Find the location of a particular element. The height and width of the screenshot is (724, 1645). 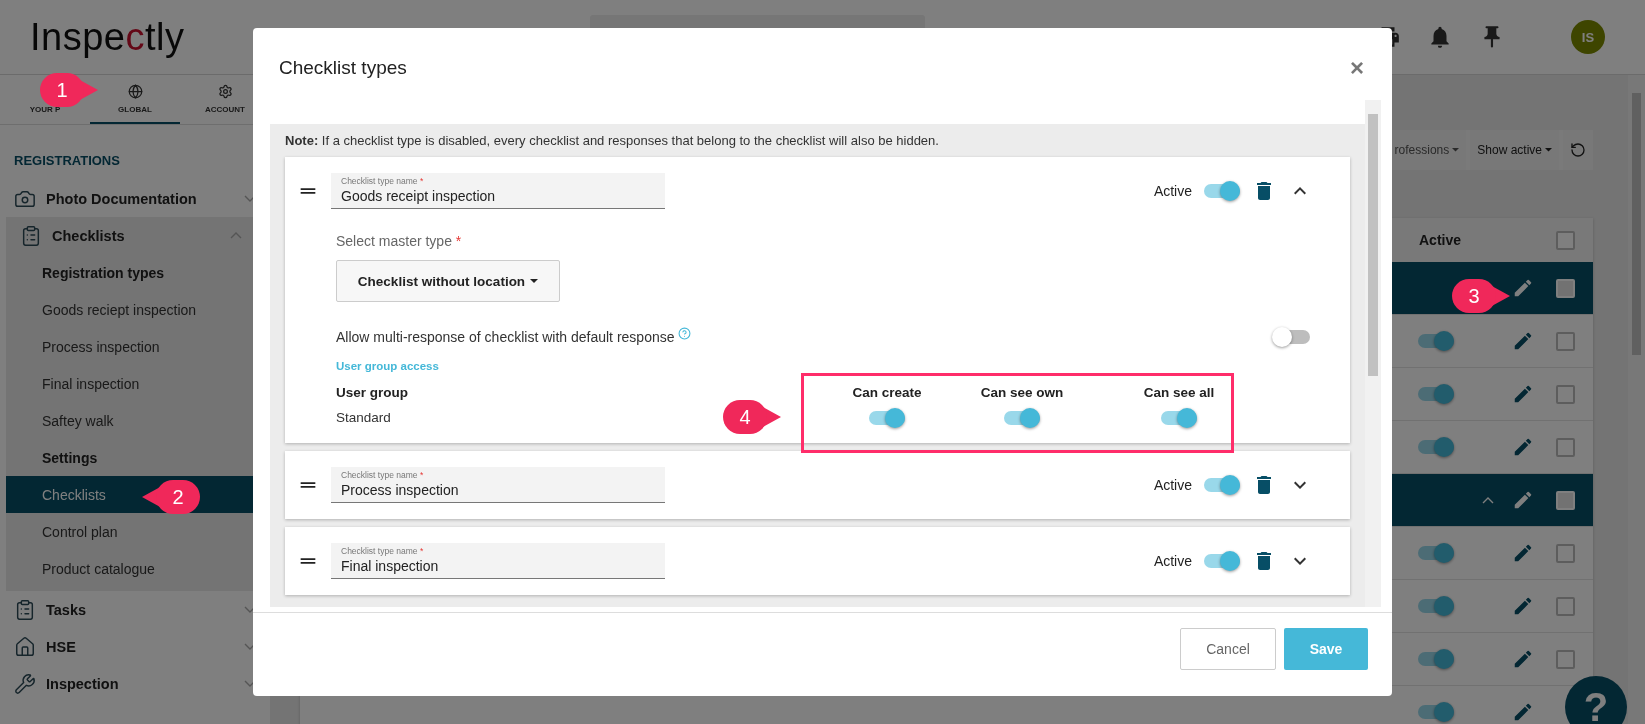

column-header: Active is located at coordinates (1440, 240).